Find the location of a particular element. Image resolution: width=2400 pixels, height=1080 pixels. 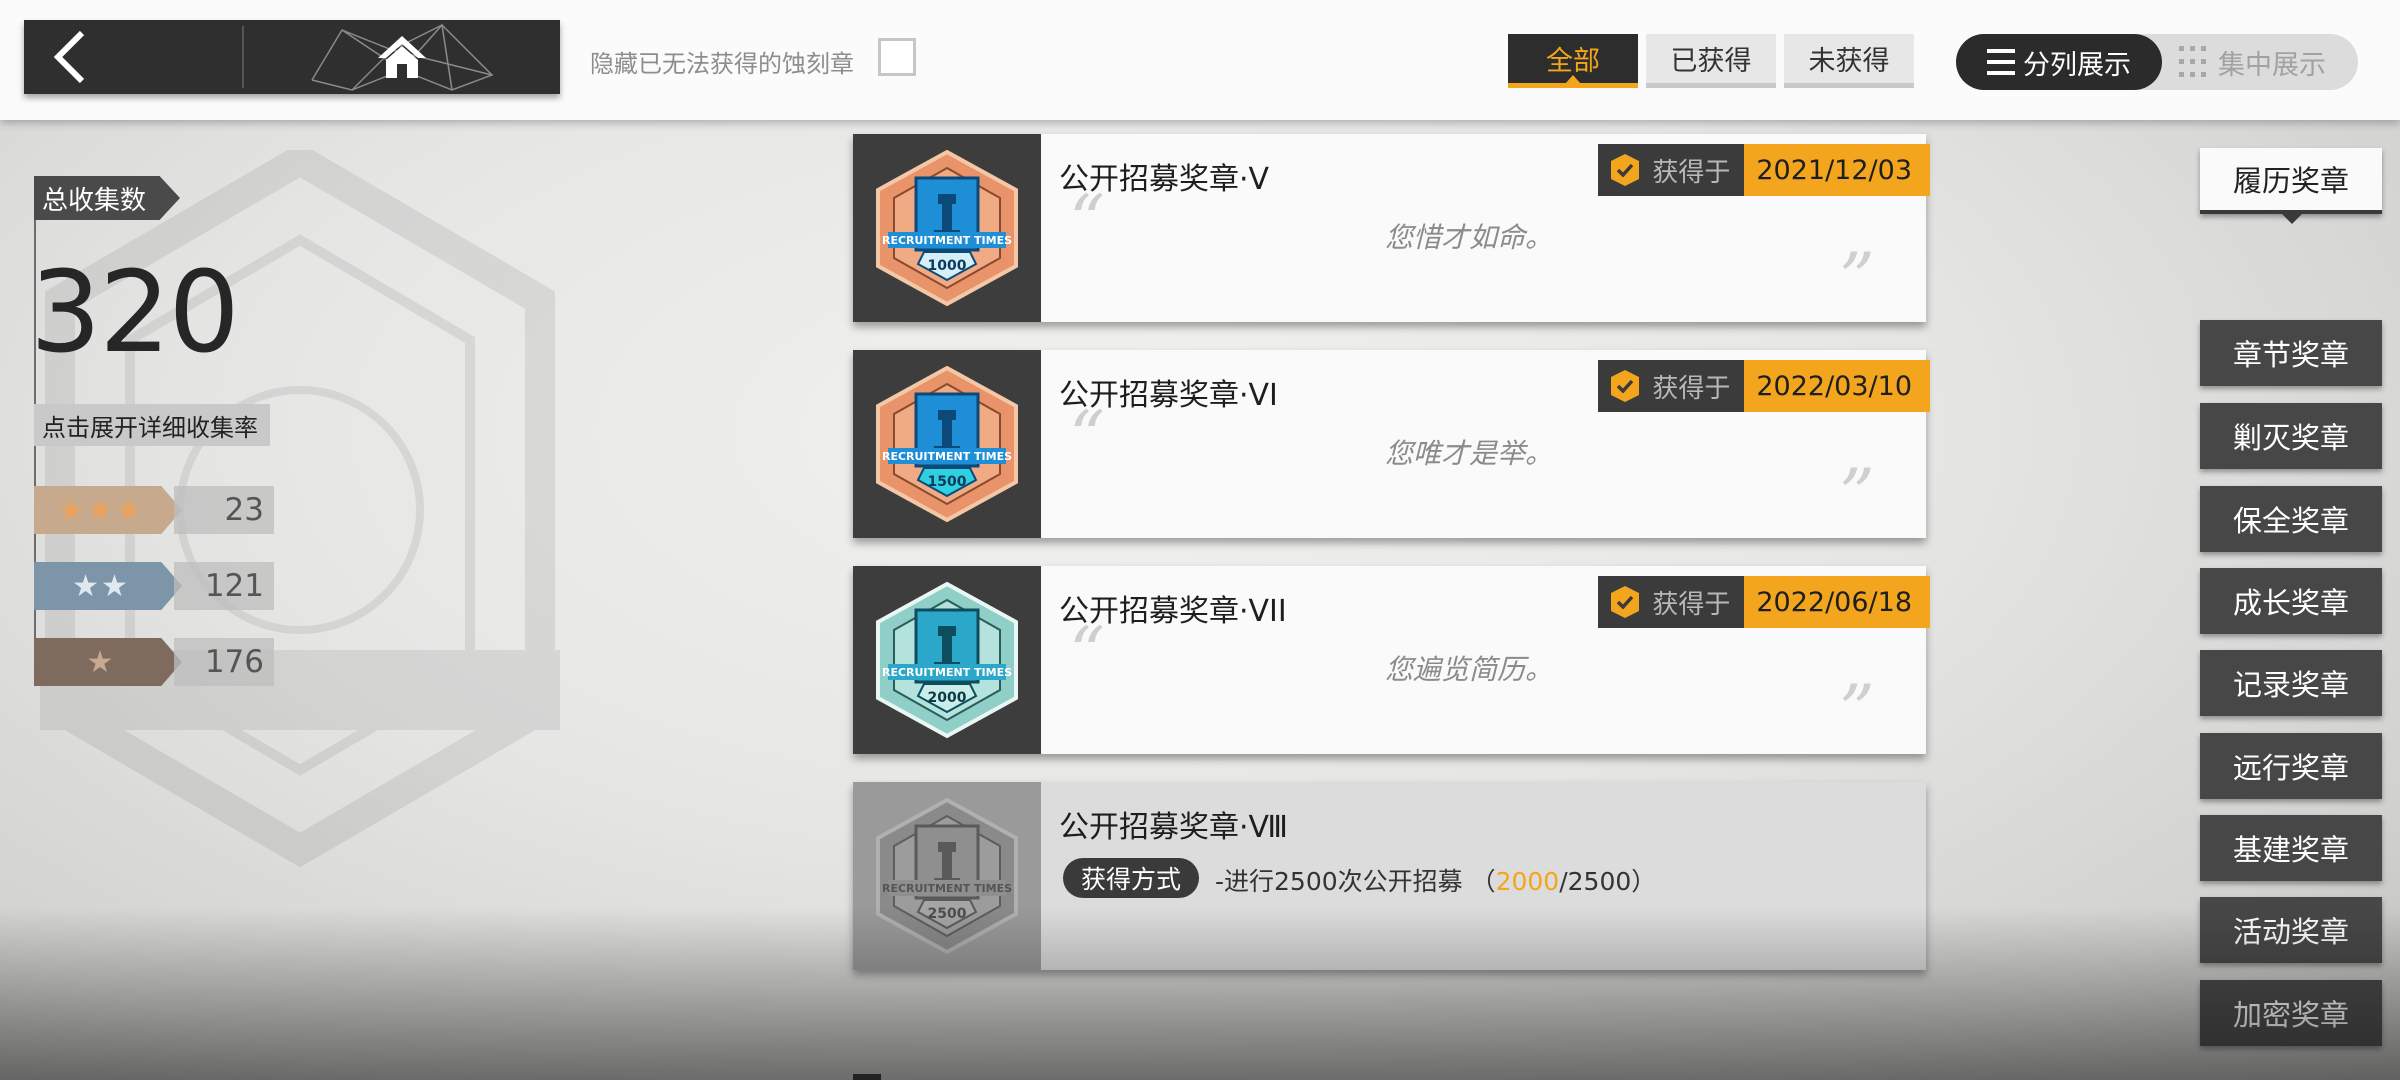

category-label: 基建奖章 is located at coordinates (2290, 850).